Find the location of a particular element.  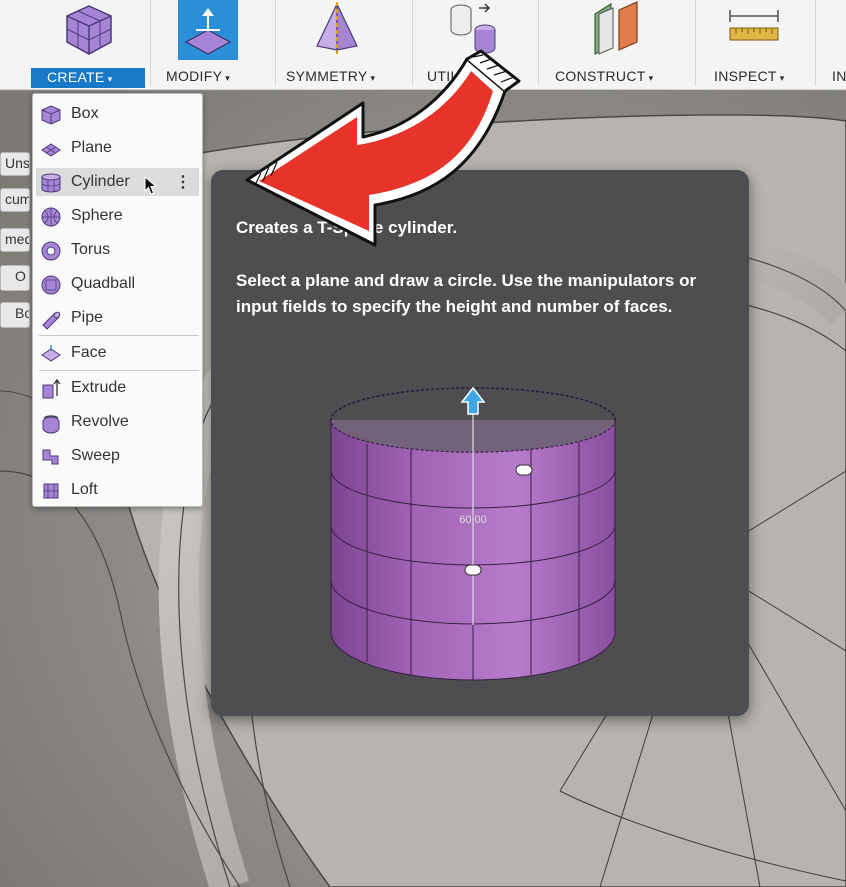

menu-item-face: Face is located at coordinates (117, 353).